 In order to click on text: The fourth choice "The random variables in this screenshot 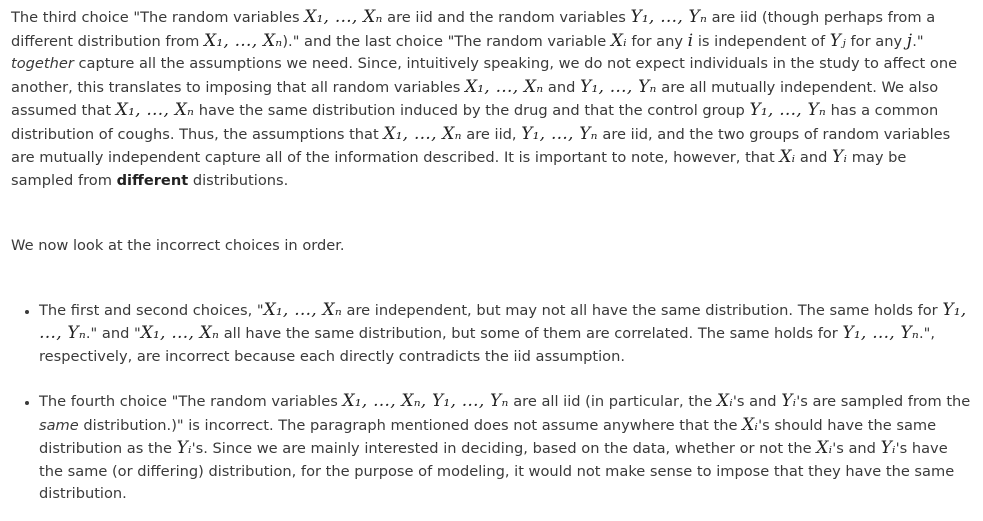, I will do `click(191, 401)`.